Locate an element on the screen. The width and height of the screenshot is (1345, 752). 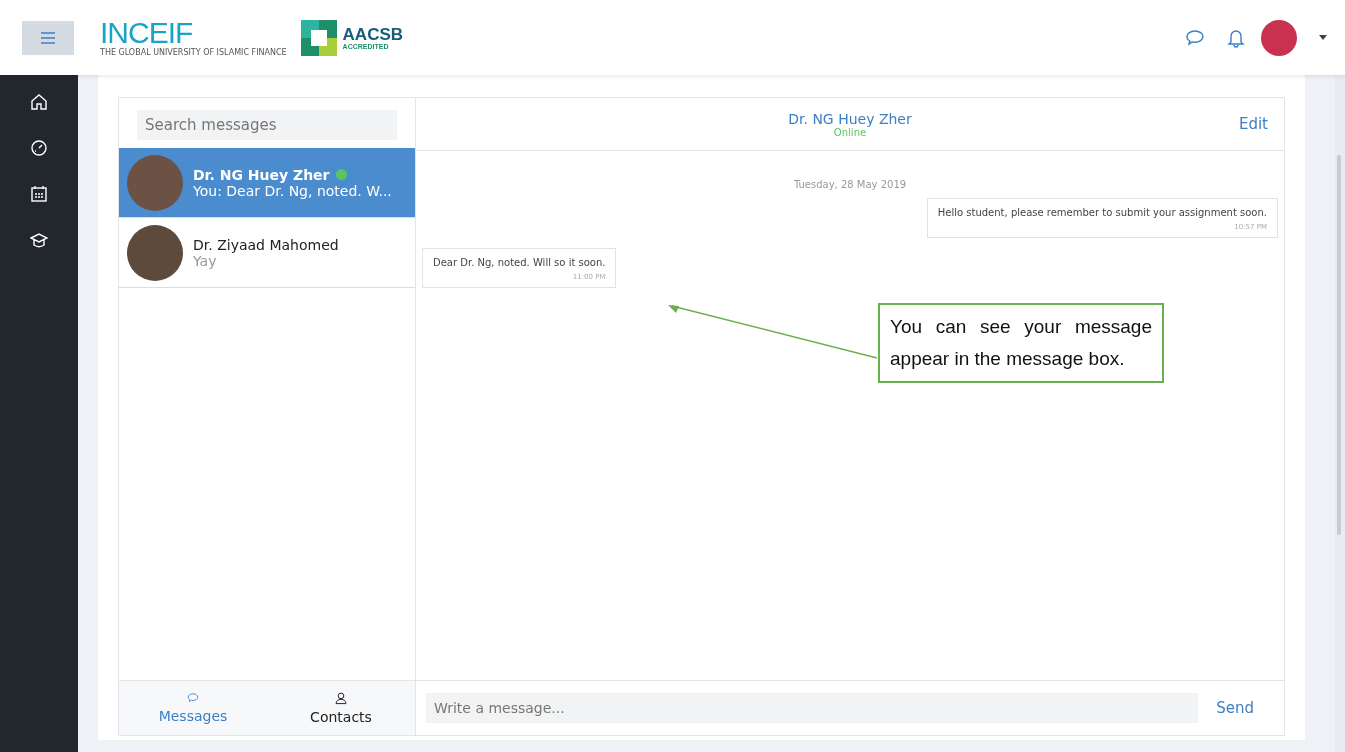
edit-link: Edit is located at coordinates (1253, 124).